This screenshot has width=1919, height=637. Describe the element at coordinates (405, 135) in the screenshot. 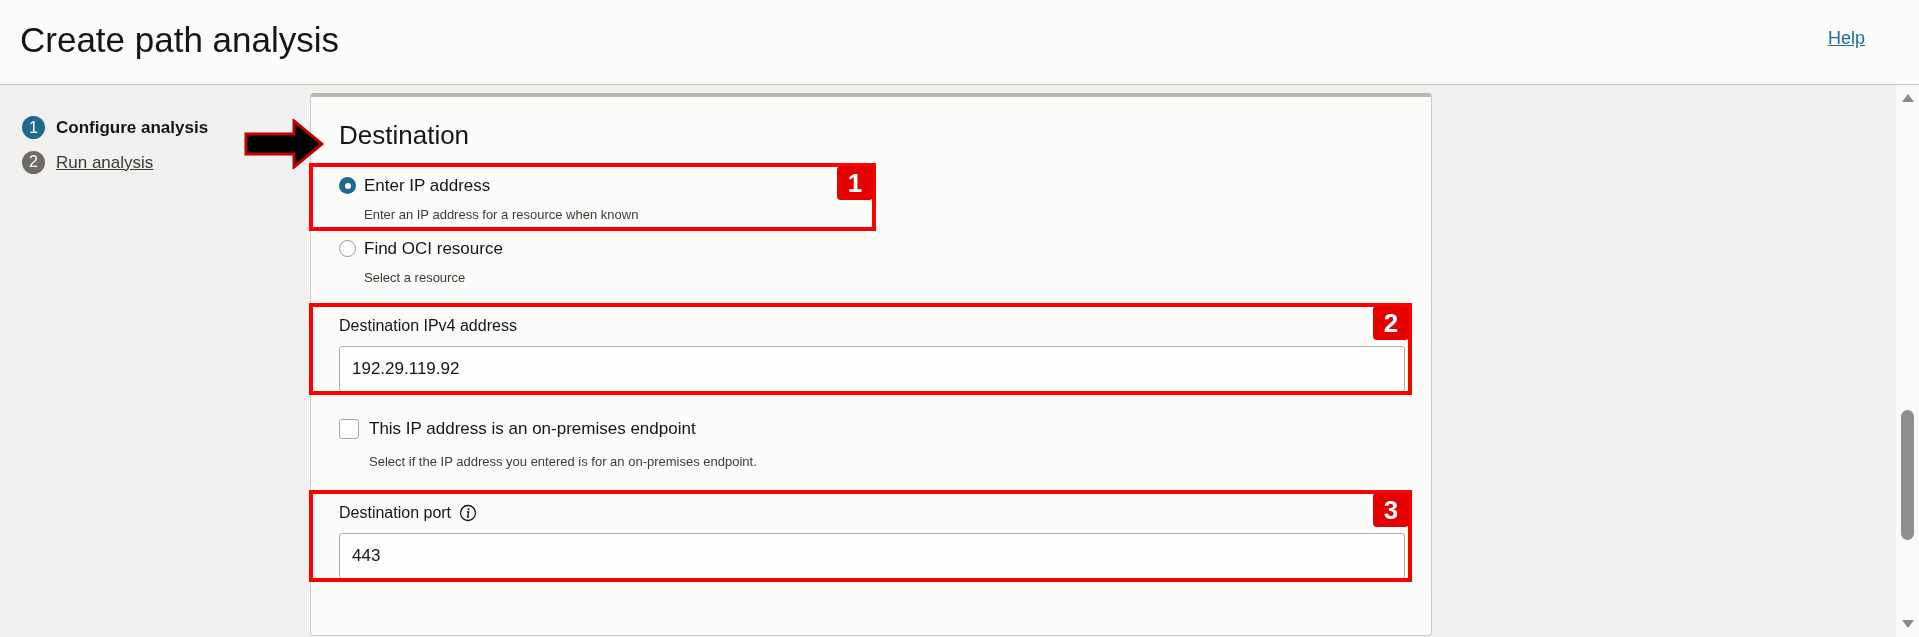

I see `section-title: Destination` at that location.